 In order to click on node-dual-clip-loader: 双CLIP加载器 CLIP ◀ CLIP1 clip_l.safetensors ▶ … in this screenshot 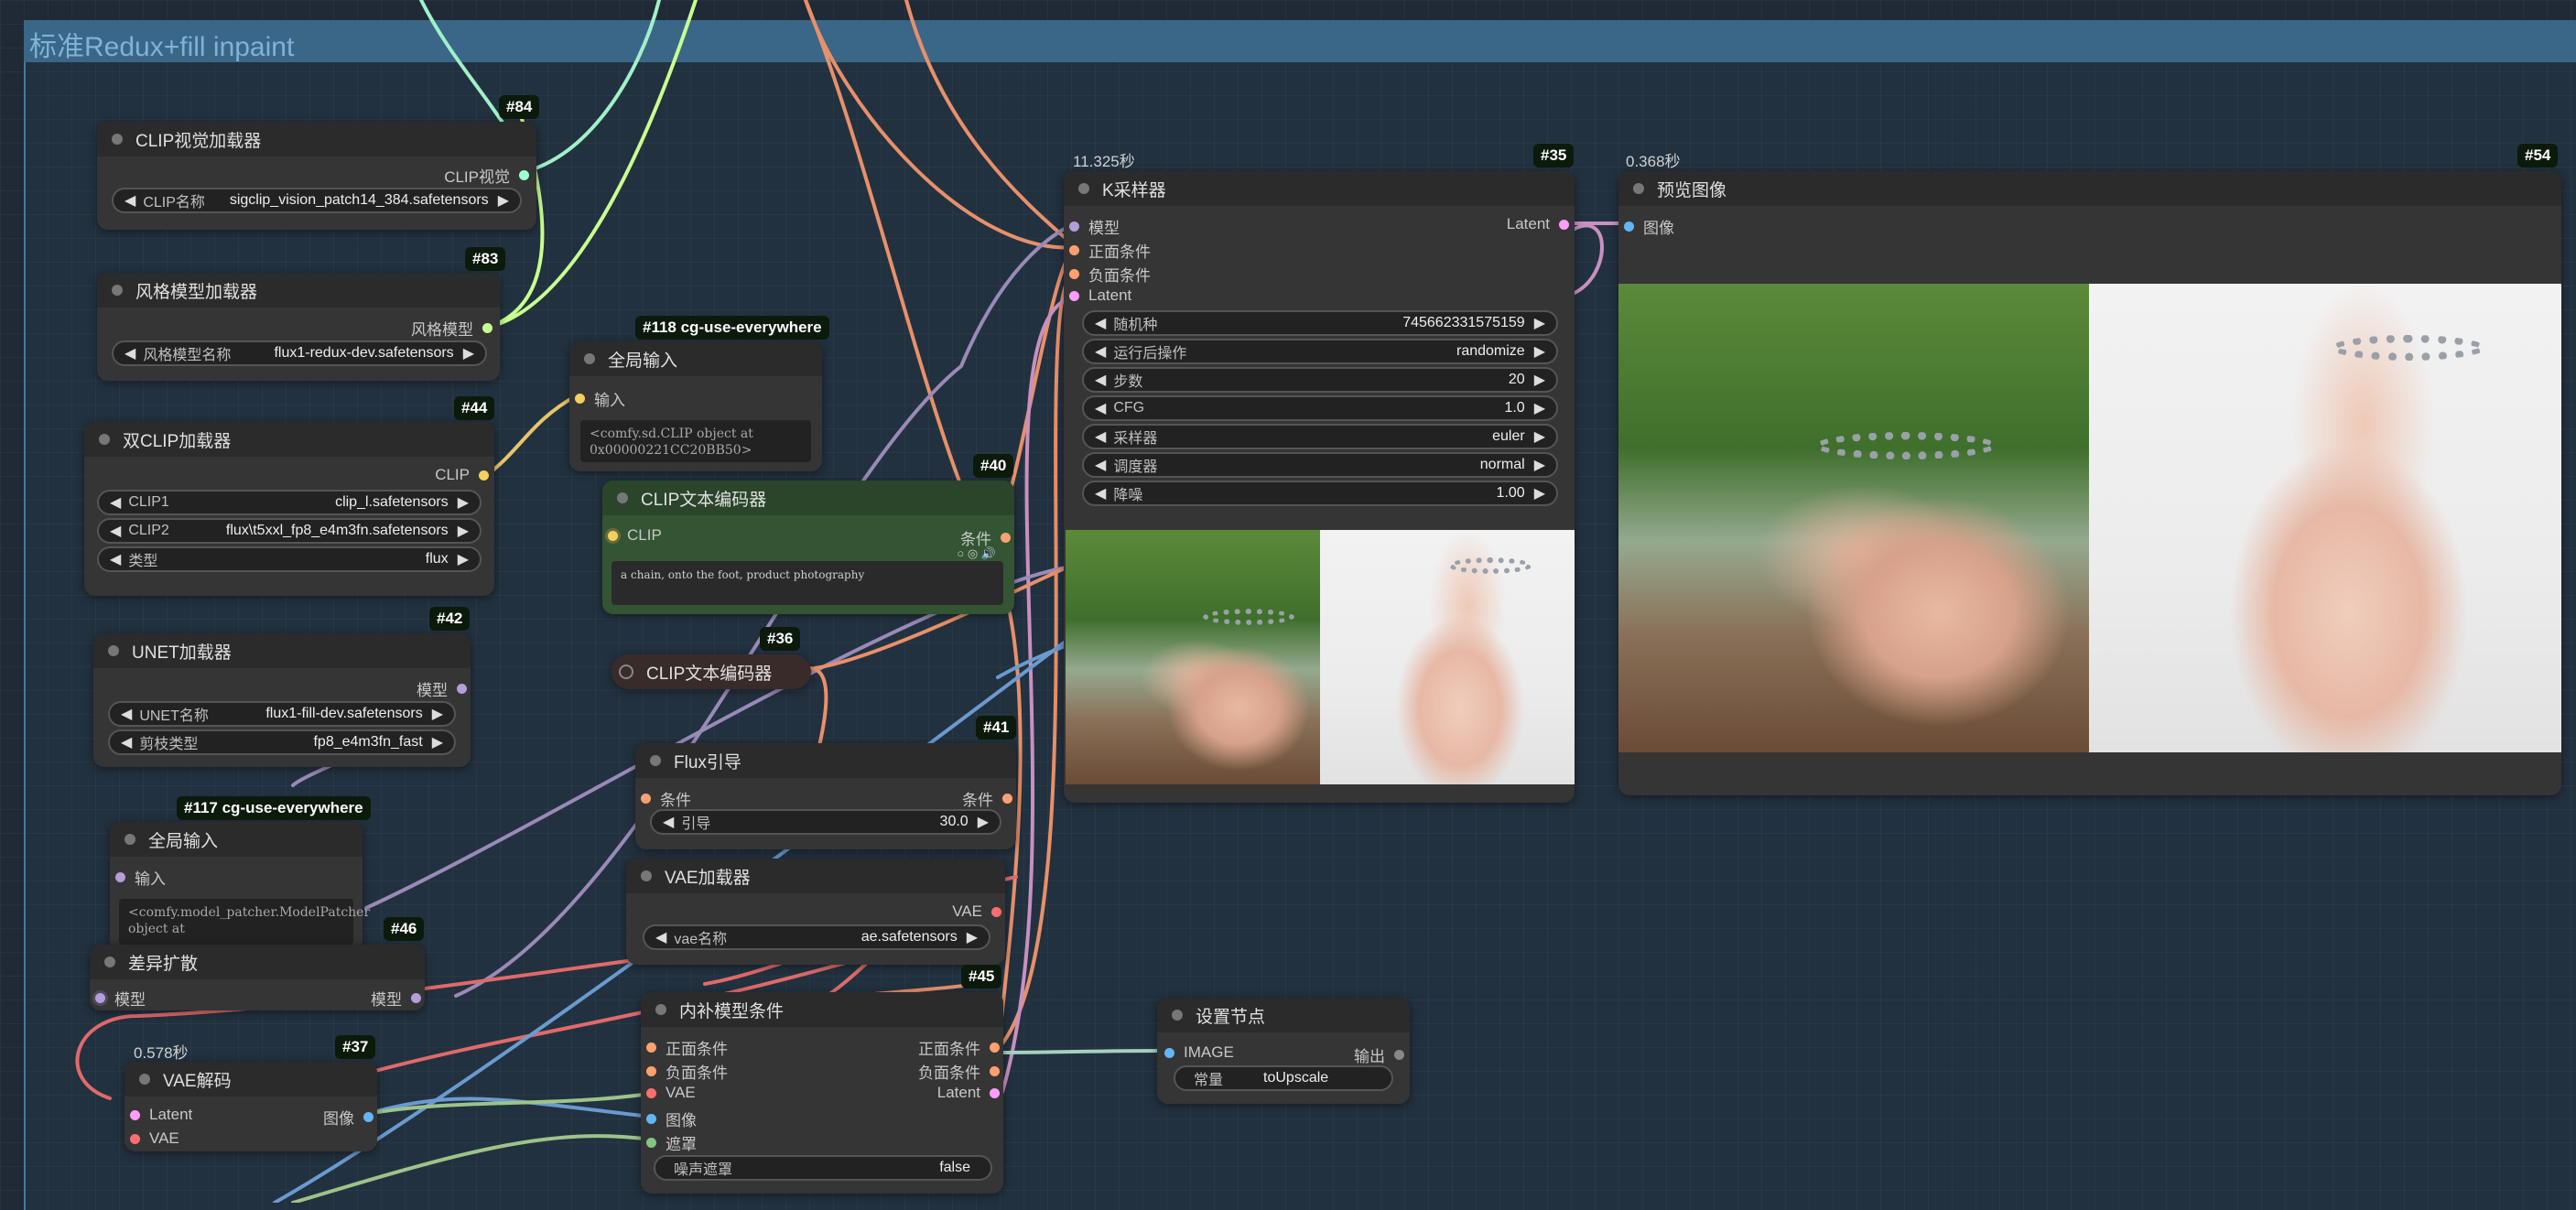, I will do `click(289, 509)`.